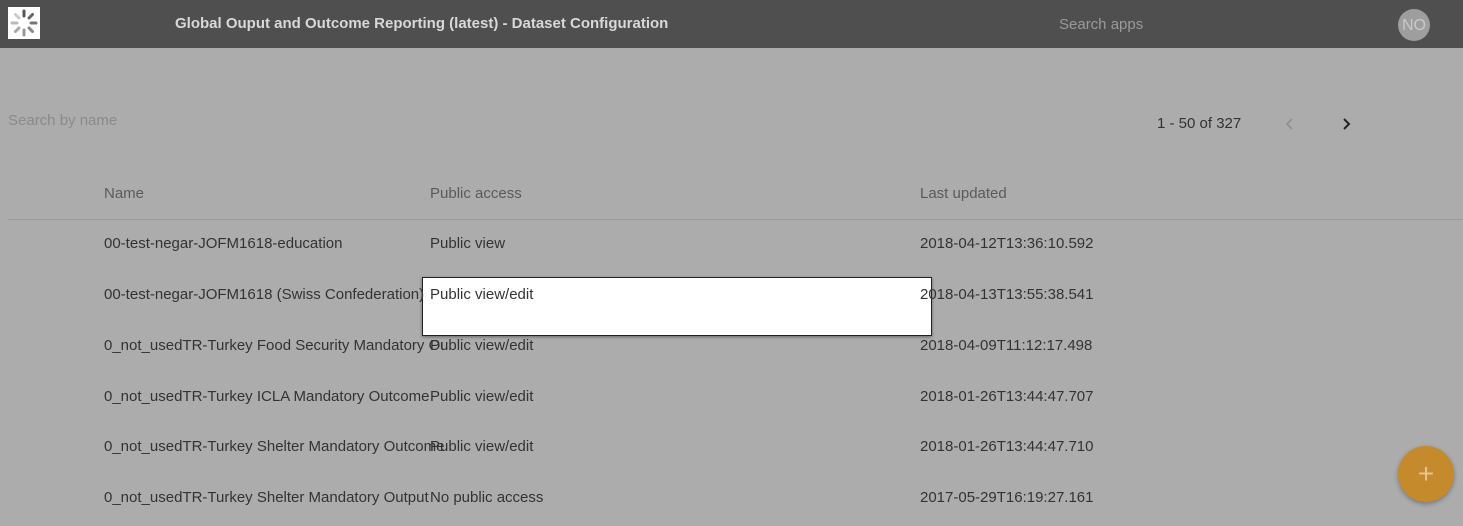  I want to click on plus-icon: +, so click(1426, 473).